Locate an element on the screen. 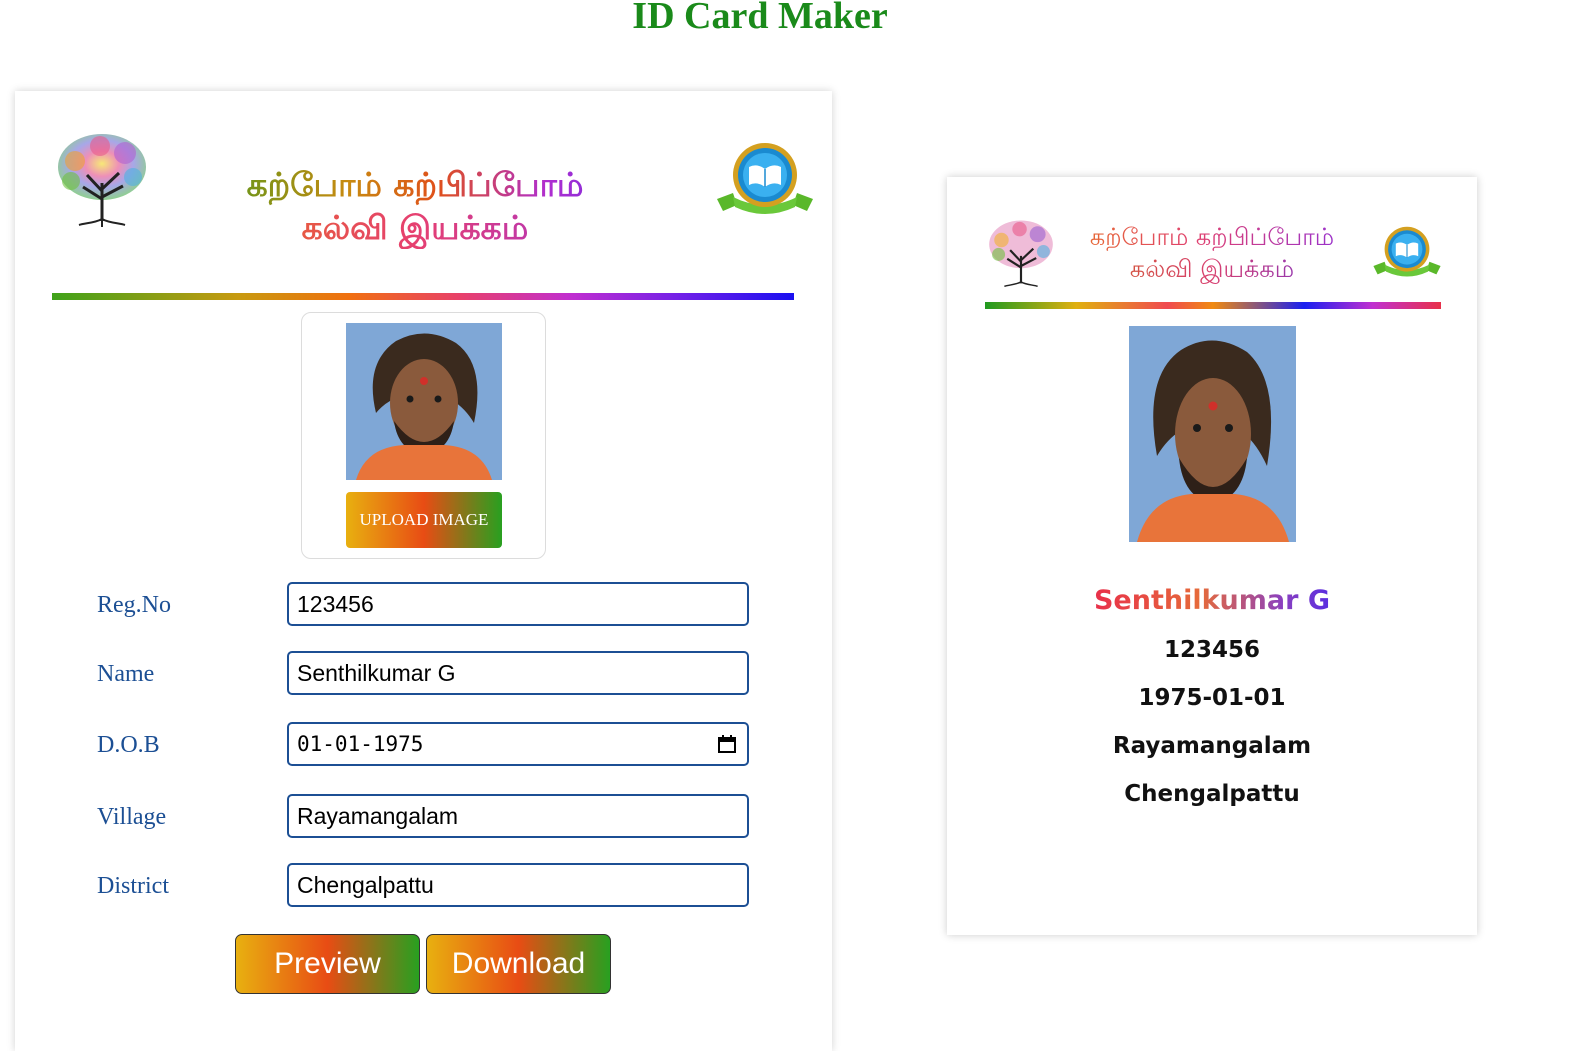 The width and height of the screenshot is (1582, 1051). card-village: Rayamangalam is located at coordinates (1212, 746).